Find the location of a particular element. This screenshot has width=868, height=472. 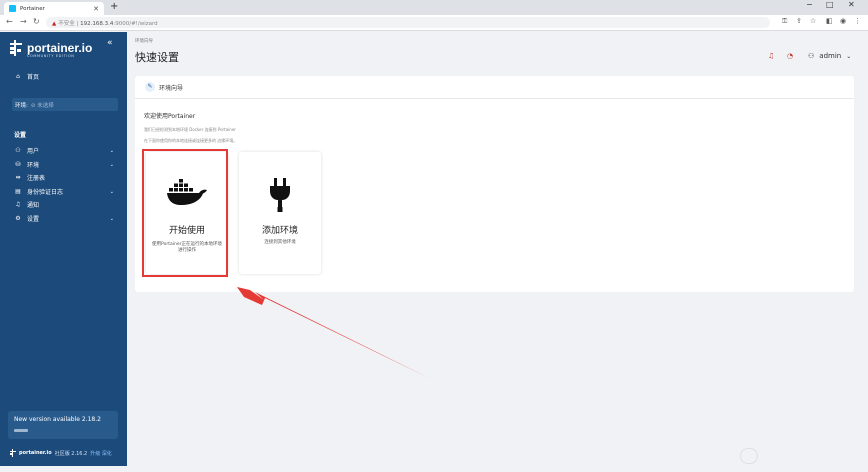

footer-version: 社区版 2.16.2 is located at coordinates (71, 453).